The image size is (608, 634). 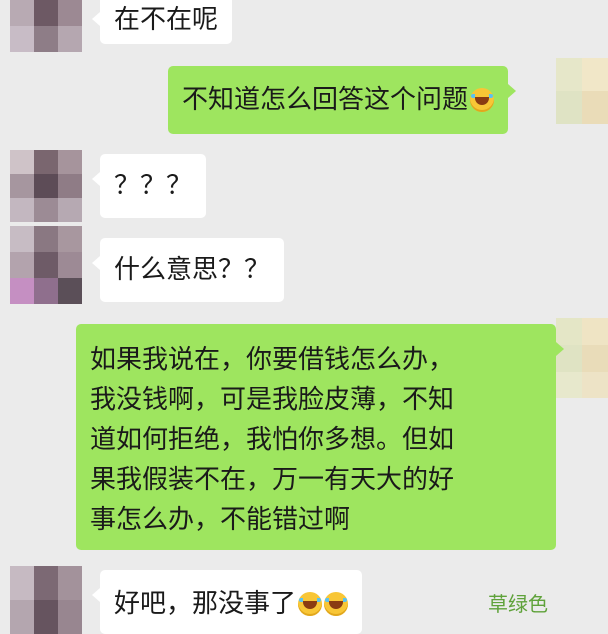 I want to click on message-bubble-received: 好吧，那没事了, so click(x=227, y=602).